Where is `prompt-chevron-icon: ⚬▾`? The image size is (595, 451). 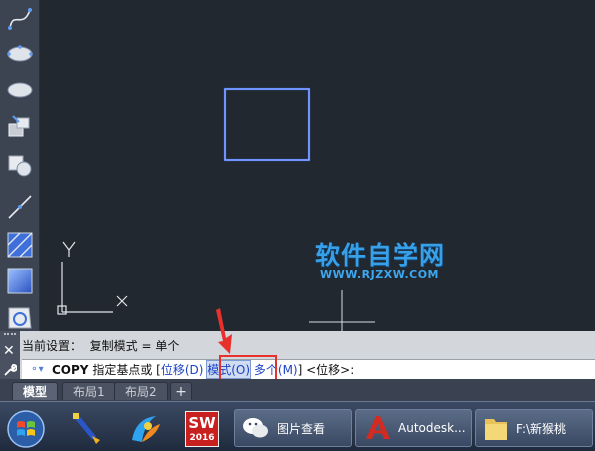
prompt-chevron-icon: ⚬▾ is located at coordinates (37, 370).